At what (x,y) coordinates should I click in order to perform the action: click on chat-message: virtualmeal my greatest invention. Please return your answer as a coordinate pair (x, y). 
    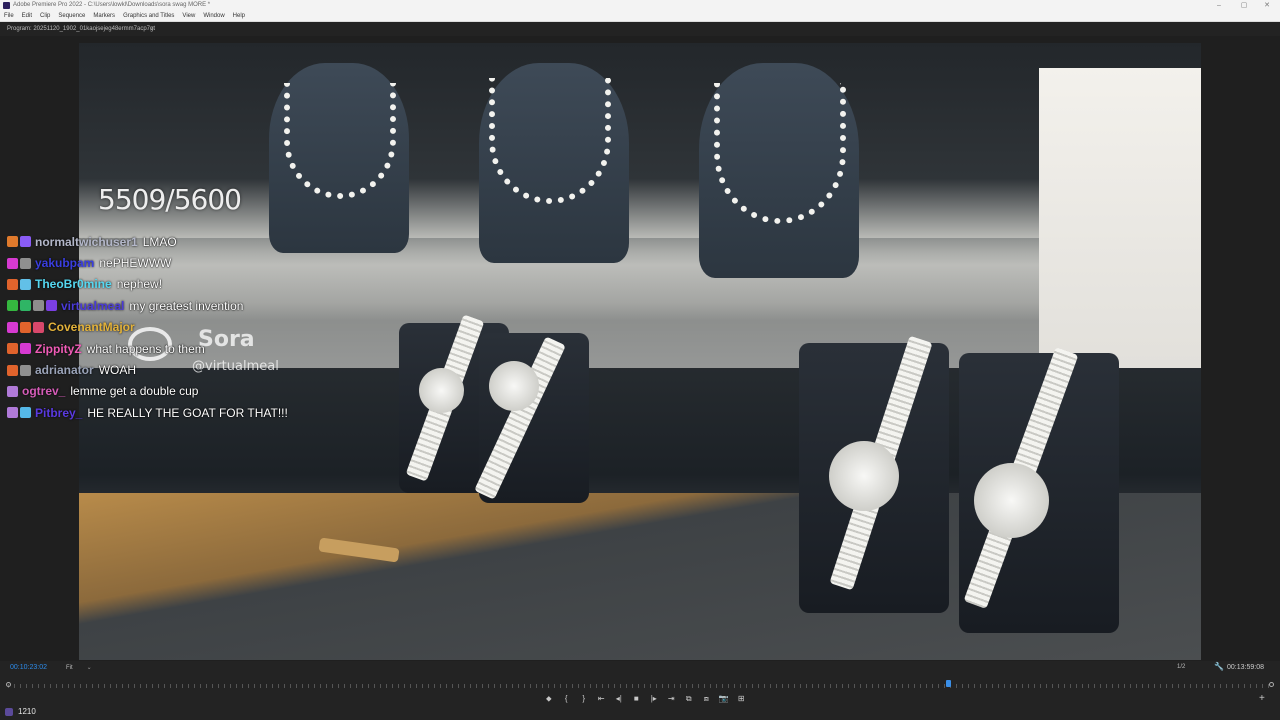
    Looking at the image, I should click on (170, 305).